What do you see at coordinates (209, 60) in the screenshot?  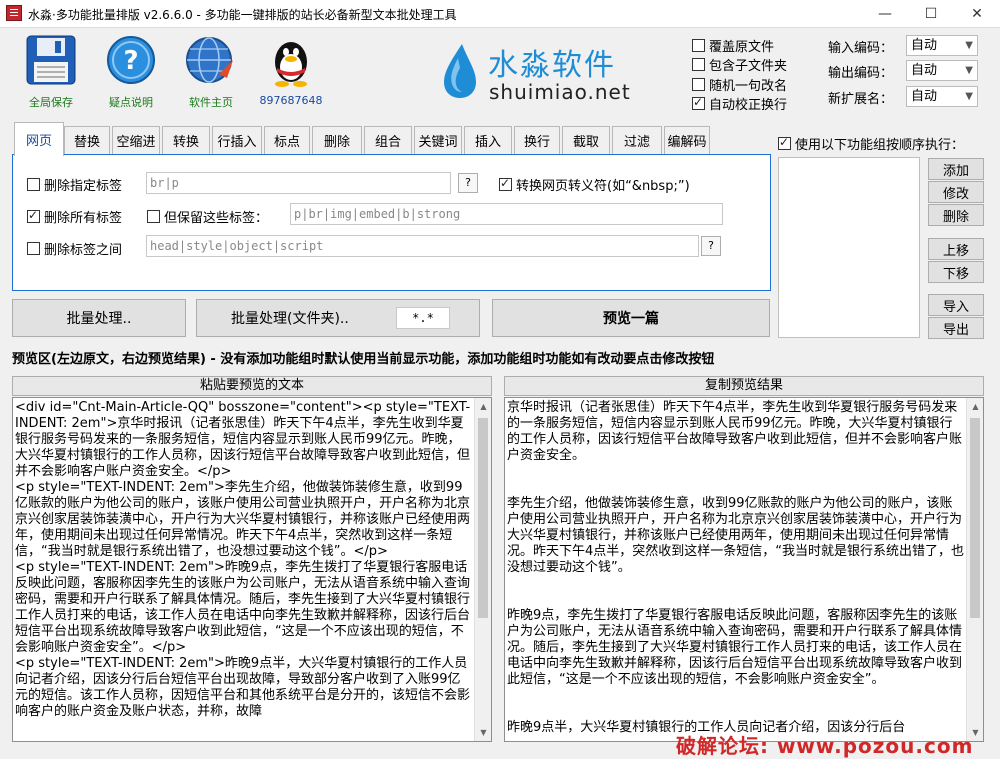 I see `globe-icon` at bounding box center [209, 60].